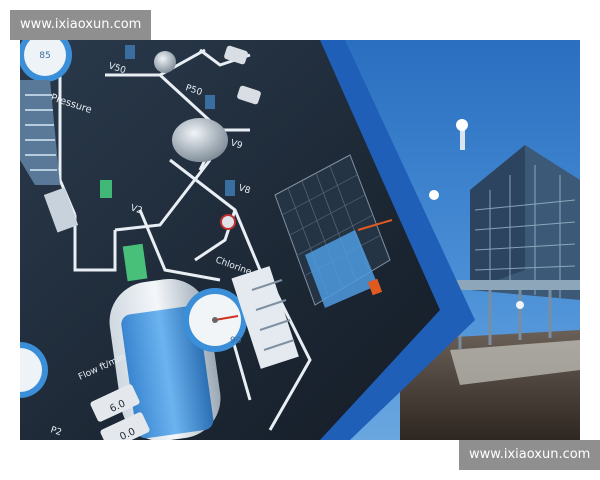  What do you see at coordinates (44, 56) in the screenshot?
I see `gauge-left-value: 85` at bounding box center [44, 56].